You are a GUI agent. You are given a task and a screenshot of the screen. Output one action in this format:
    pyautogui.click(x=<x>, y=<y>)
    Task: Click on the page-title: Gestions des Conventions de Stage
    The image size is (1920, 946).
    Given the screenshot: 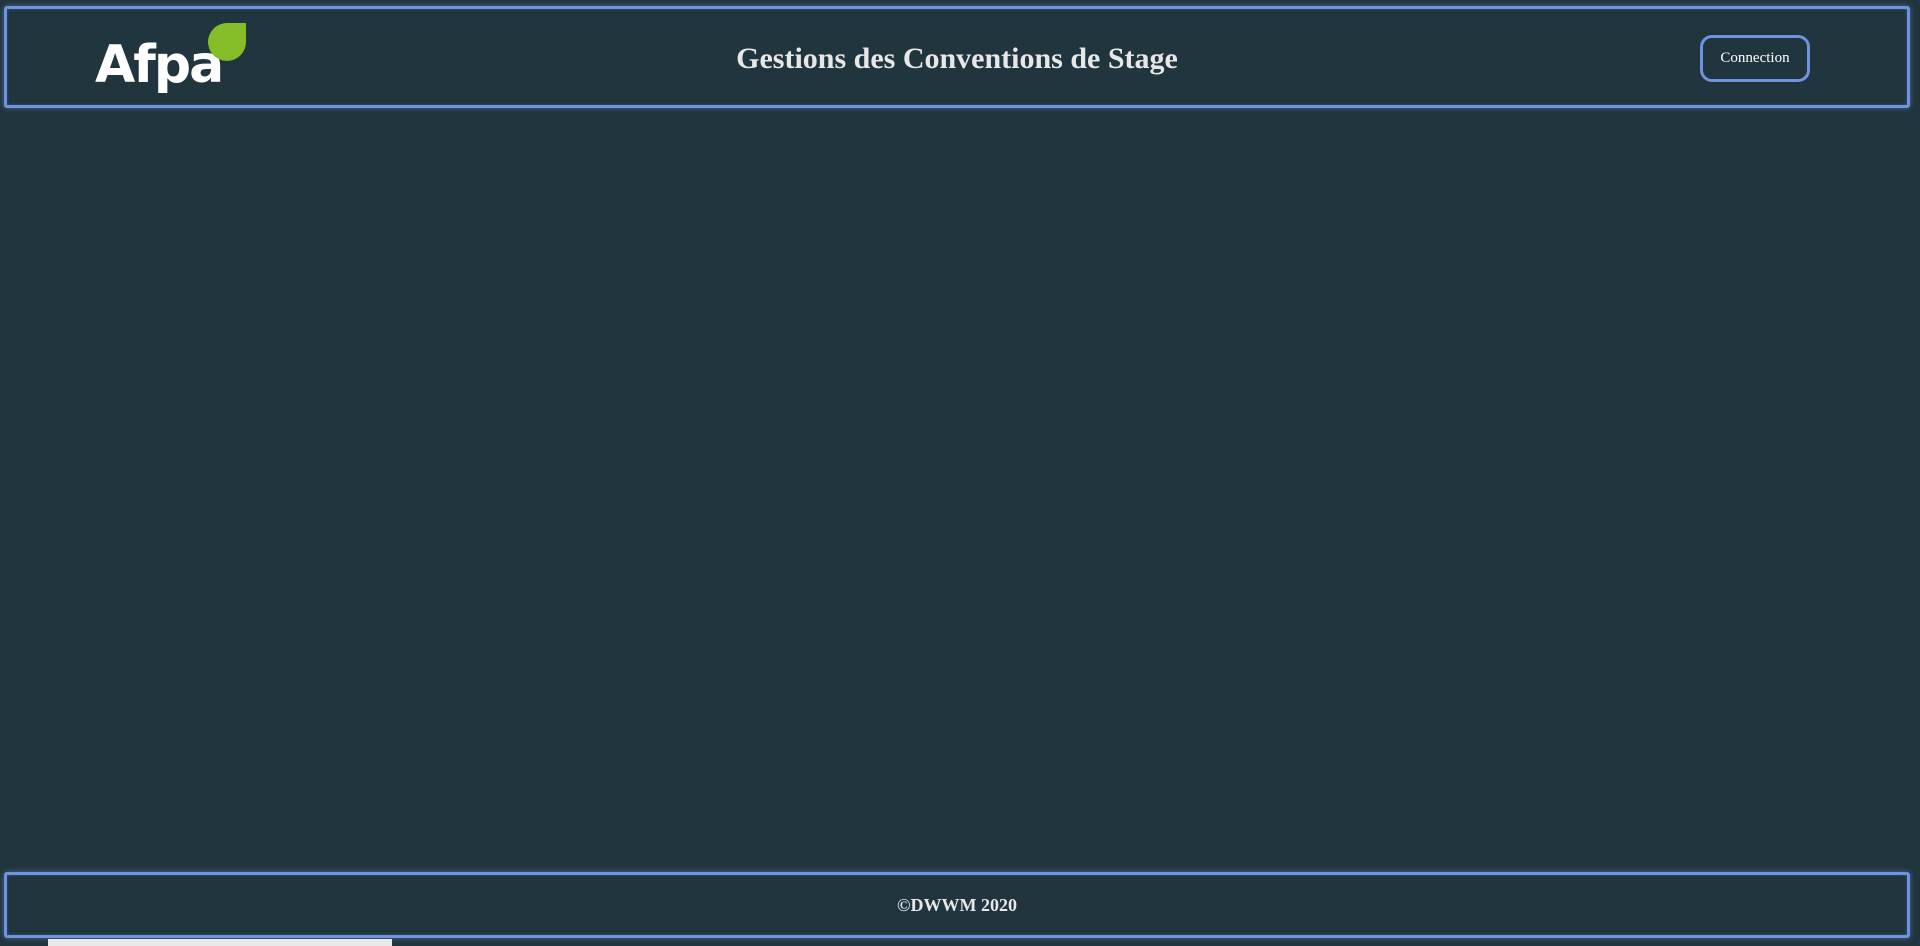 What is the action you would take?
    pyautogui.click(x=957, y=58)
    